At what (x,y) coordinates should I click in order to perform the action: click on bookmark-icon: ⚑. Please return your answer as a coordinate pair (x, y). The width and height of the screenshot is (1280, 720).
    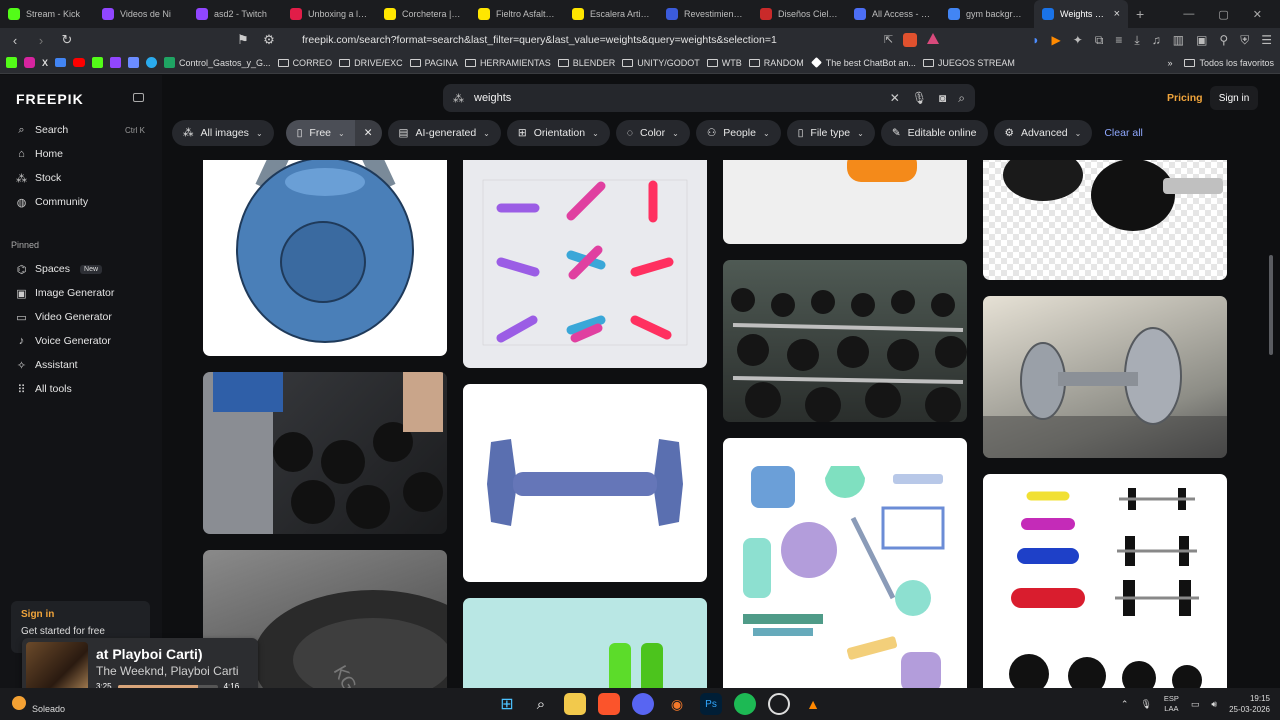
    Looking at the image, I should click on (243, 40).